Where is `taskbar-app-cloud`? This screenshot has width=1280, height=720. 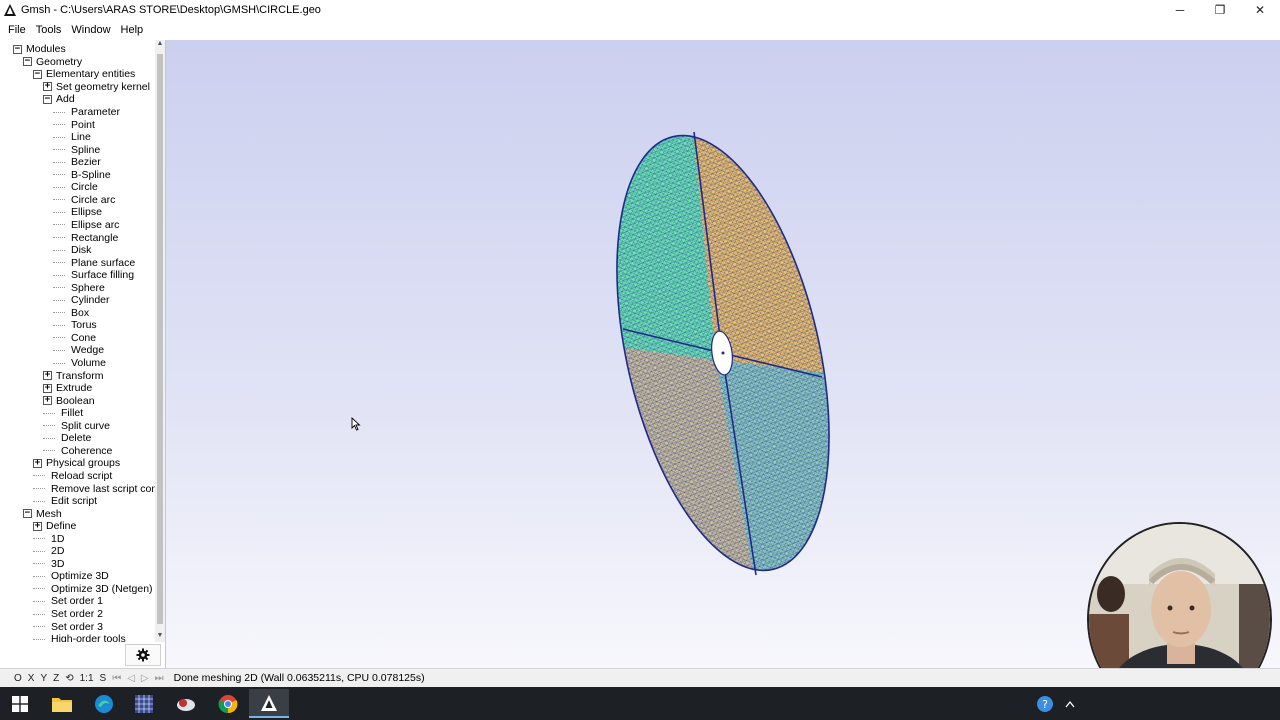 taskbar-app-cloud is located at coordinates (186, 703).